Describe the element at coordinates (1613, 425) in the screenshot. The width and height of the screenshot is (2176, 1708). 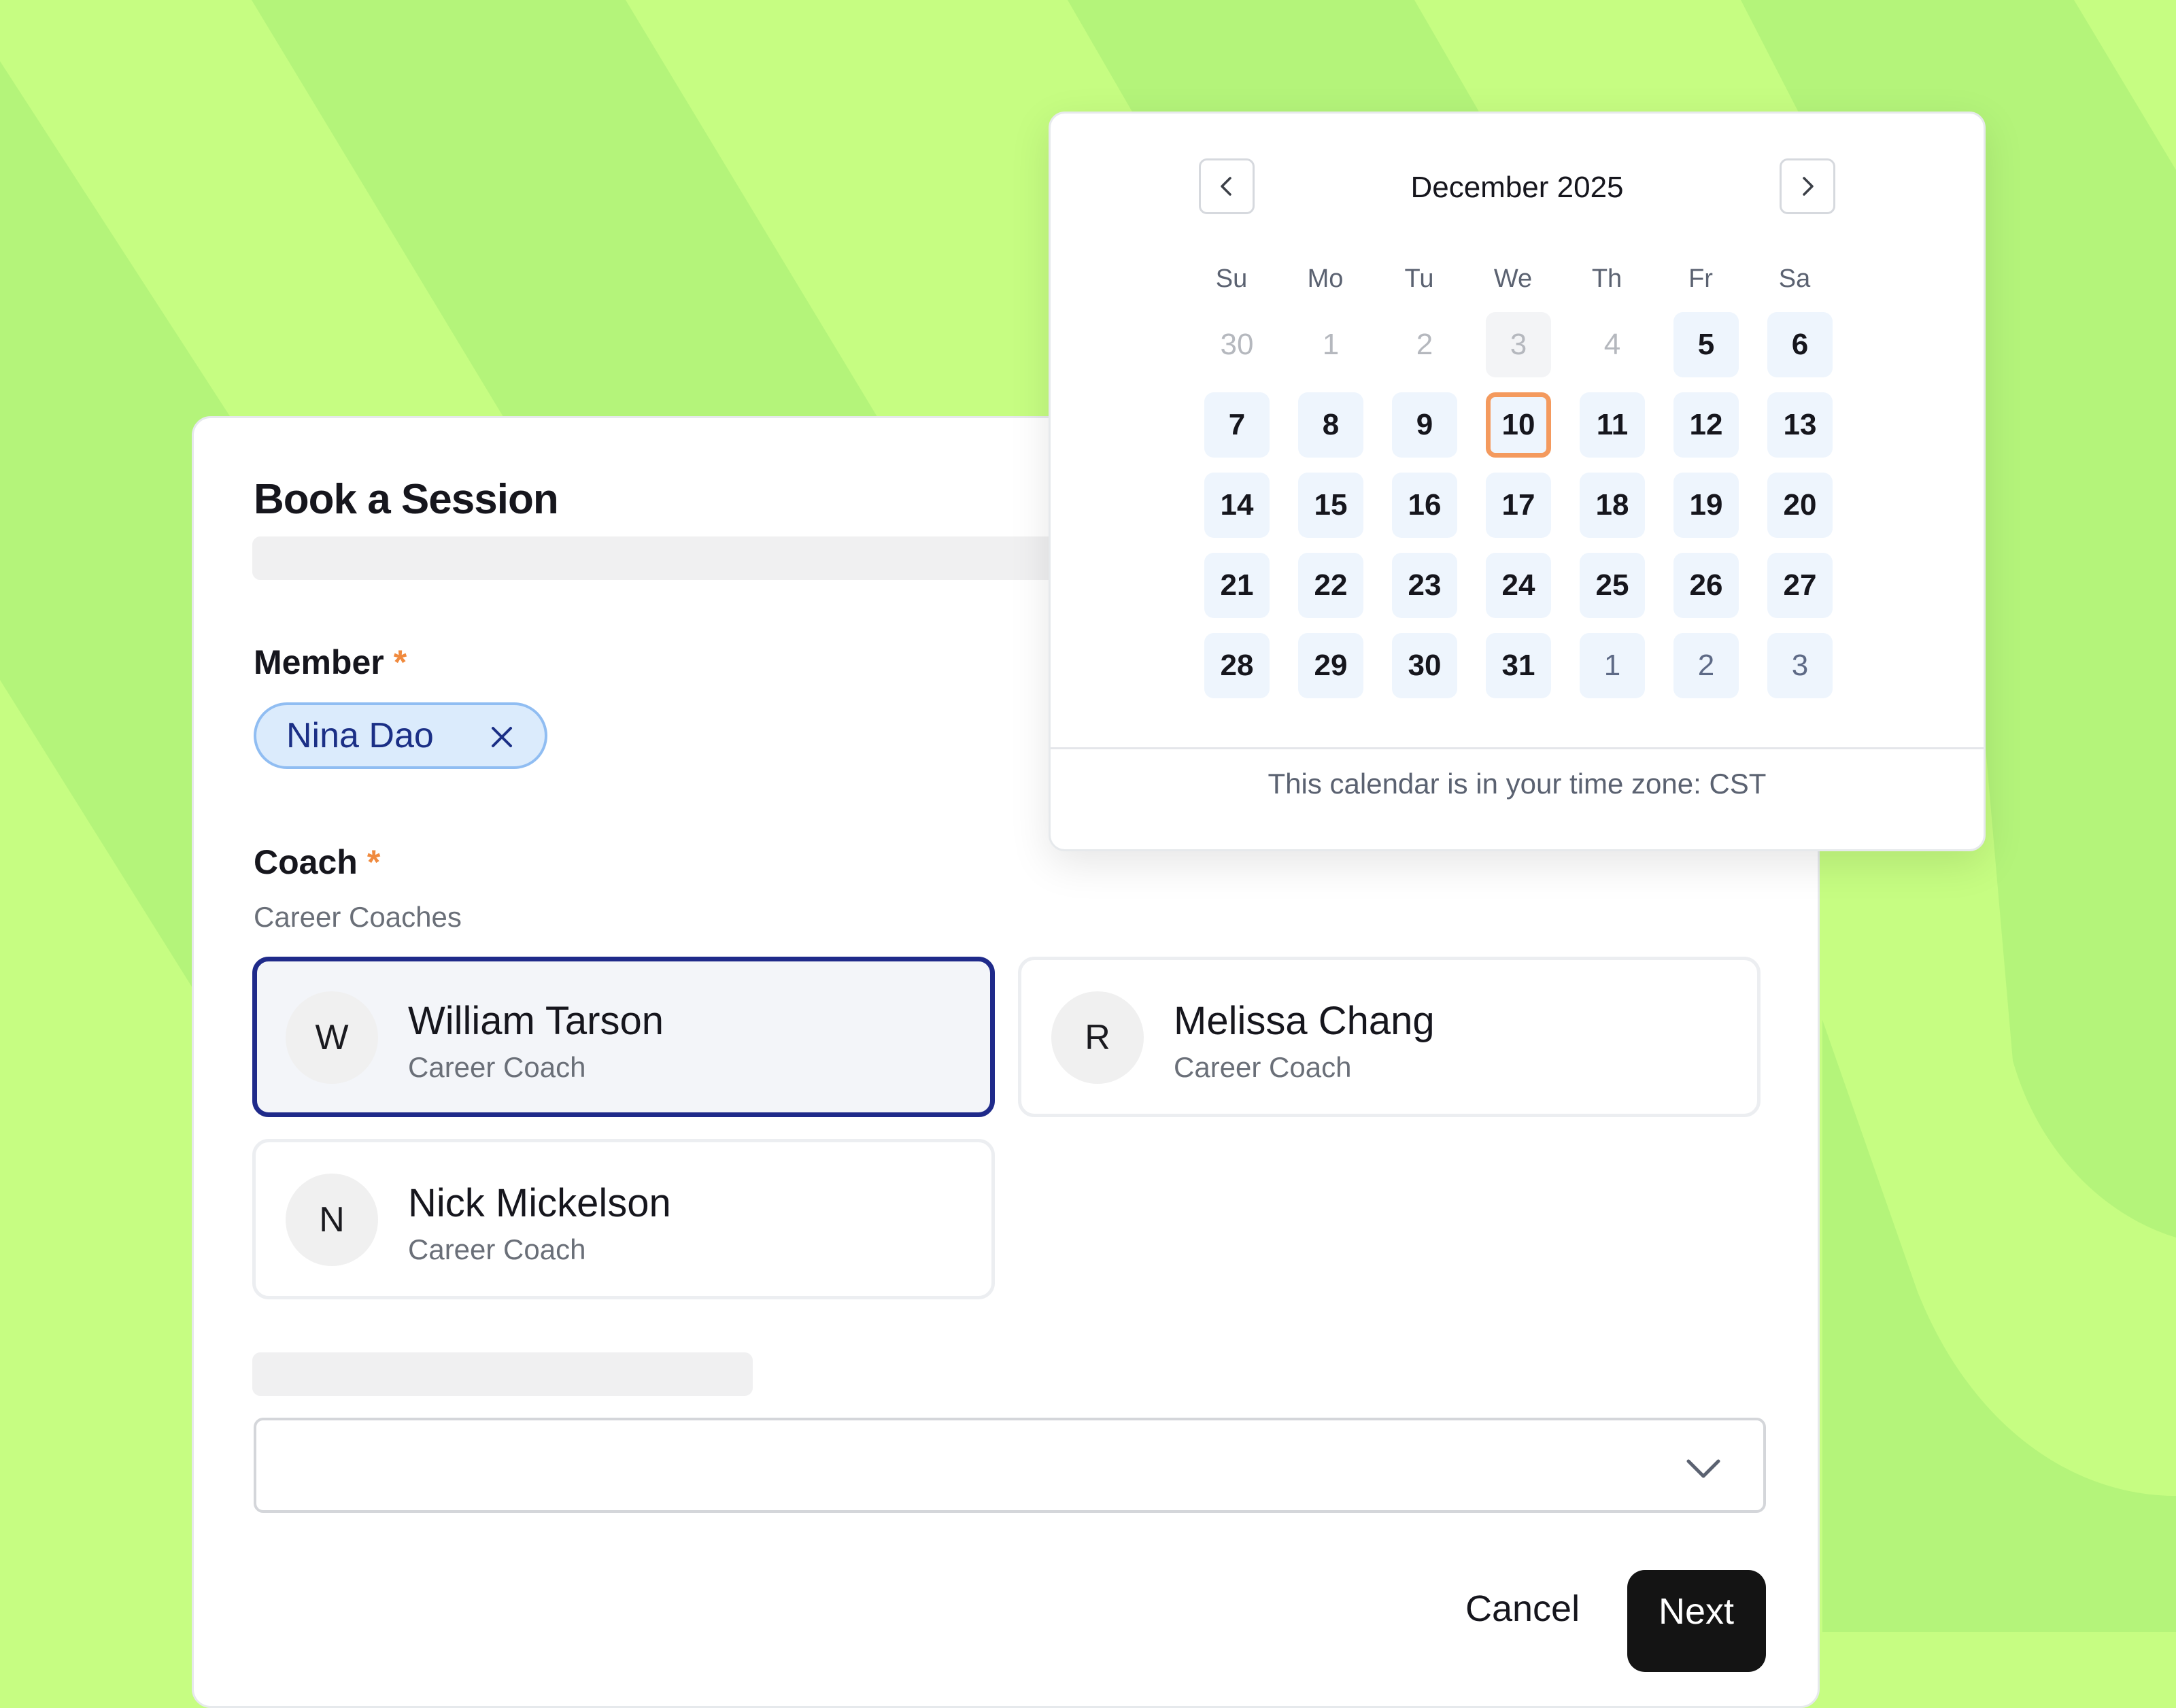
I see `calendar-day: 11` at that location.